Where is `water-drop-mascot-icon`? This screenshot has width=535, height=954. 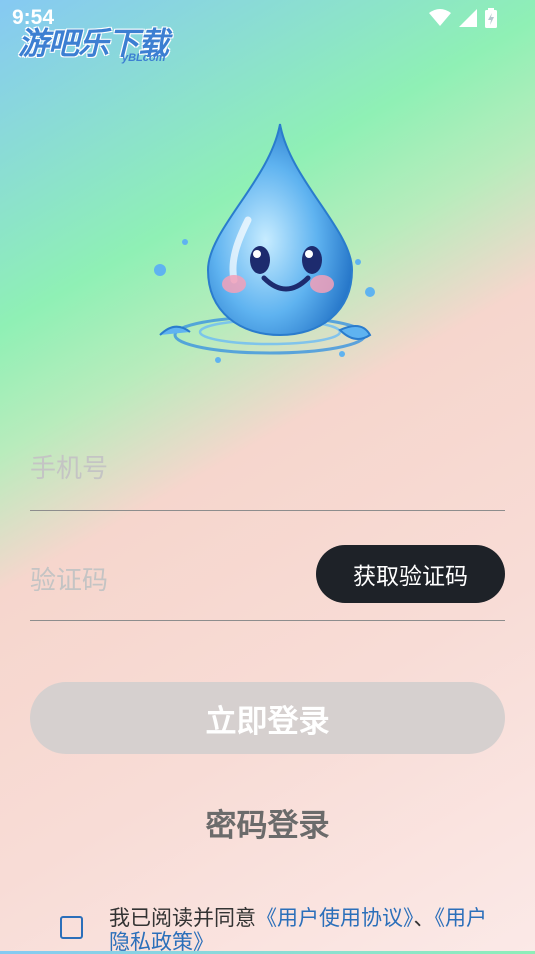 water-drop-mascot-icon is located at coordinates (264, 243).